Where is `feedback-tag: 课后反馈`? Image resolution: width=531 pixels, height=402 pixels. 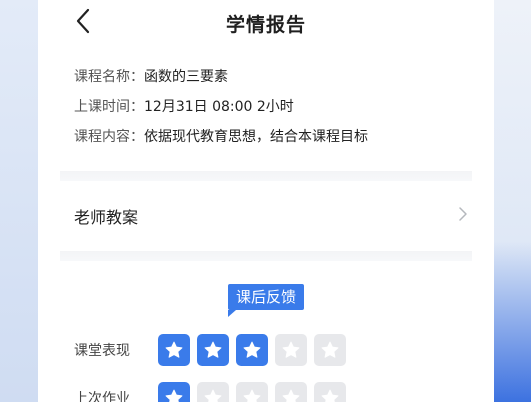 feedback-tag: 课后反馈 is located at coordinates (265, 300).